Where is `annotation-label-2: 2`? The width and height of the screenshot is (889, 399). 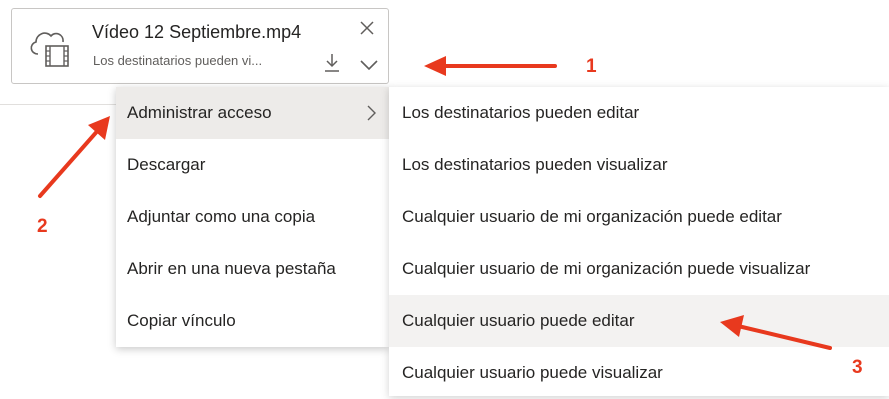 annotation-label-2: 2 is located at coordinates (42, 226).